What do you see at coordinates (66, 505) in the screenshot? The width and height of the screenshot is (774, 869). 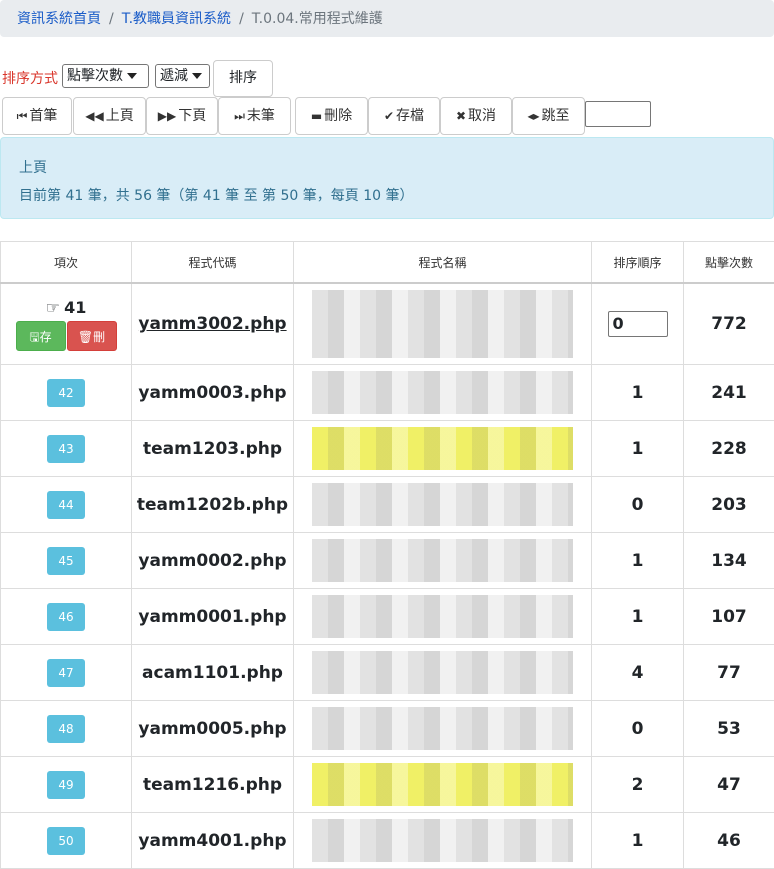 I see `row-index-button: 44` at bounding box center [66, 505].